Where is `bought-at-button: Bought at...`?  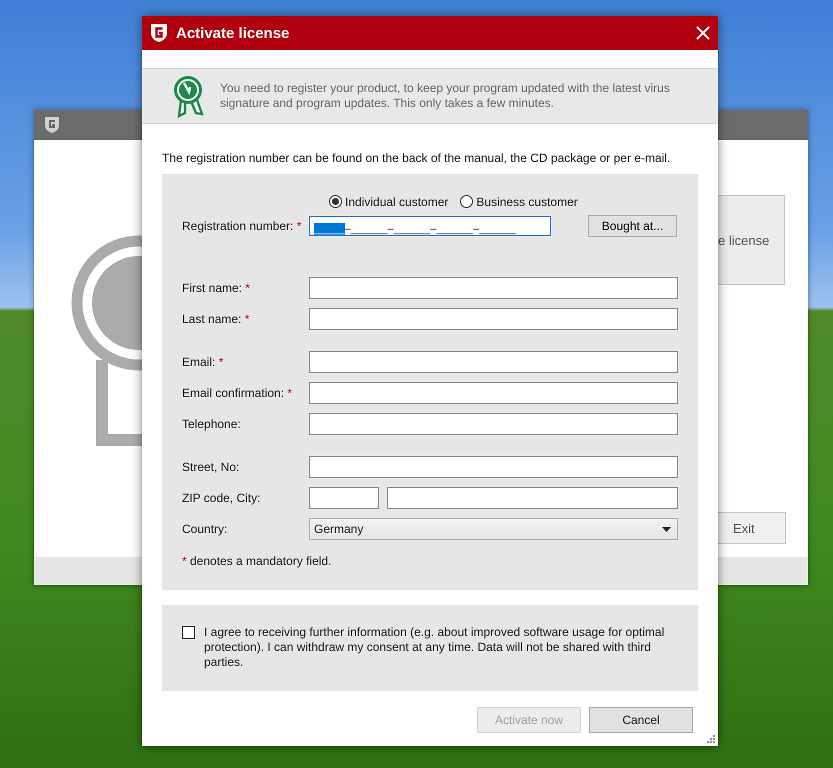
bought-at-button: Bought at... is located at coordinates (632, 226).